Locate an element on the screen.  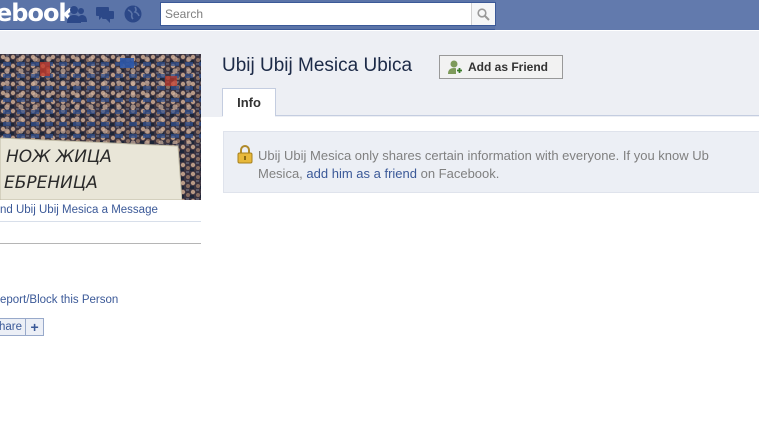
lock-icon is located at coordinates (245, 154).